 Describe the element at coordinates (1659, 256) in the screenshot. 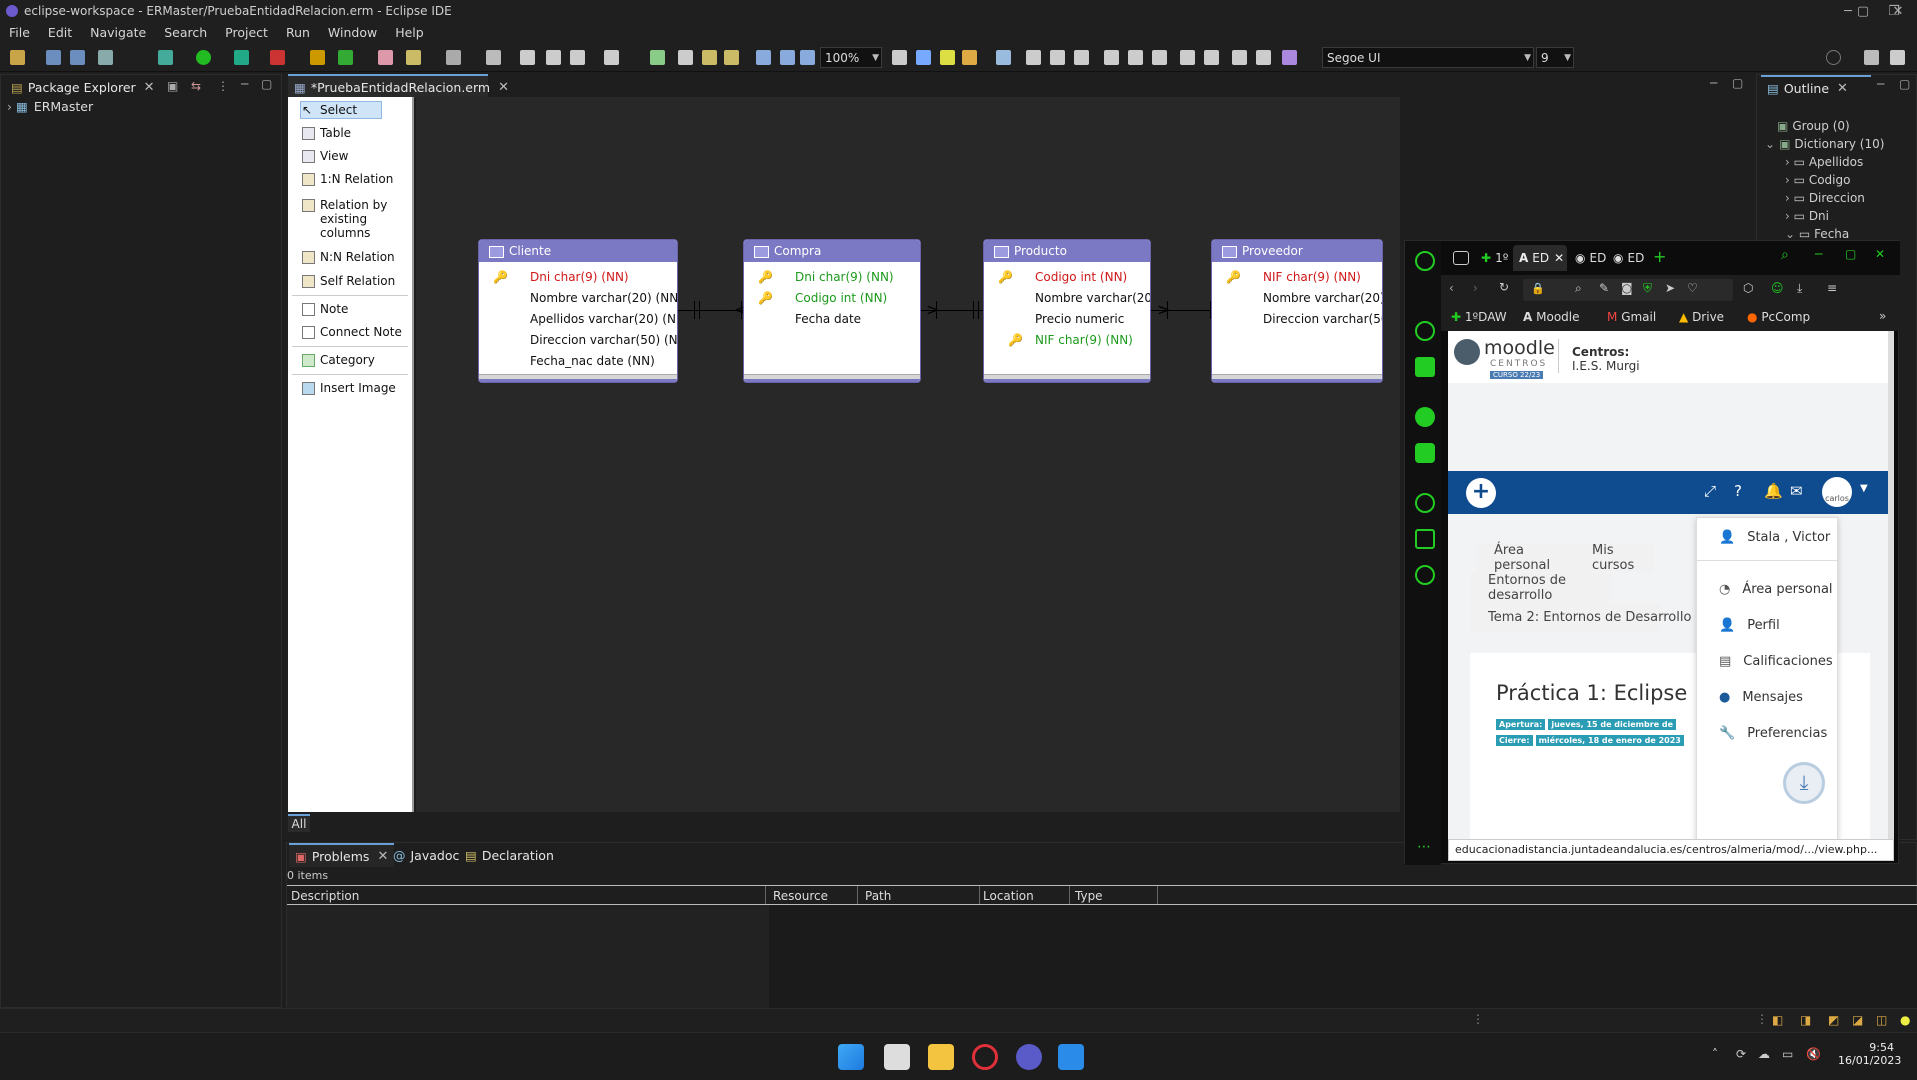

I see `new-tab-icon: +` at that location.